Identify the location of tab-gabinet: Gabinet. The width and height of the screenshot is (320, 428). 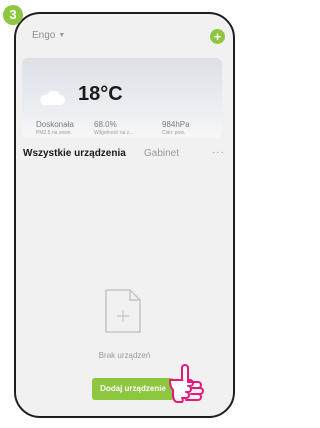
(161, 153).